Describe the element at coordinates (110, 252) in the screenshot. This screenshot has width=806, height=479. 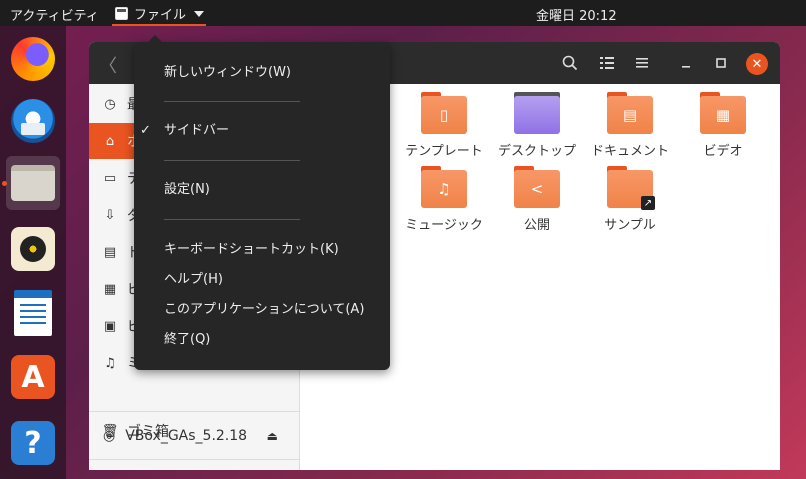
I see `document-icon: ▤` at that location.